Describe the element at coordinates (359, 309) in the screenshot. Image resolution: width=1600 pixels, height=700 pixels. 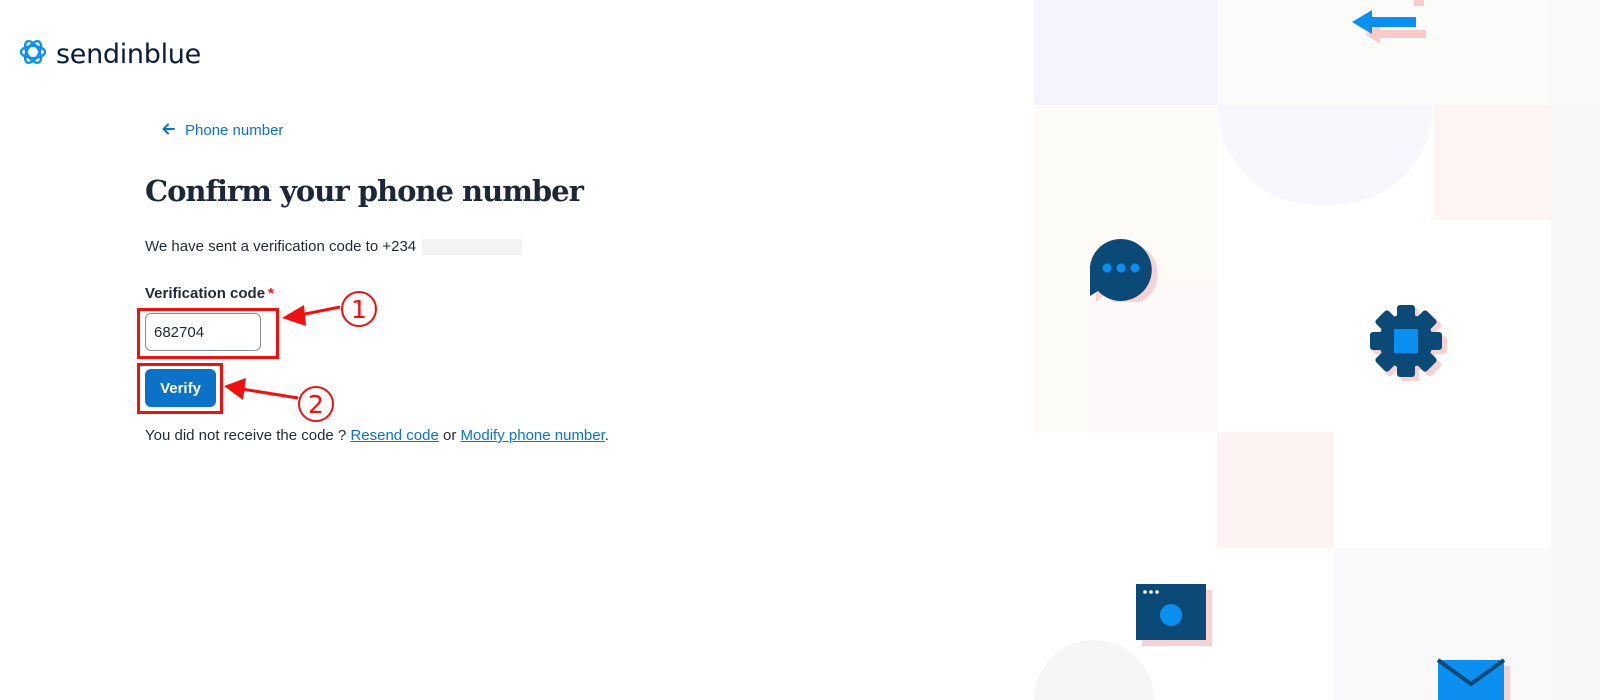
I see `annotation-number-1: 1` at that location.